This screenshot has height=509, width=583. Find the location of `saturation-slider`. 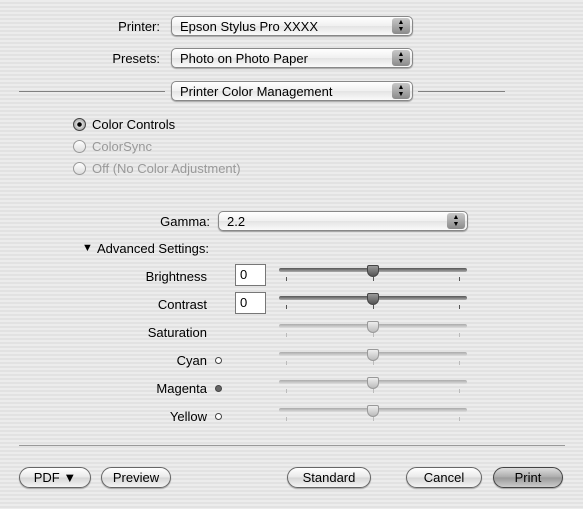

saturation-slider is located at coordinates (373, 331).